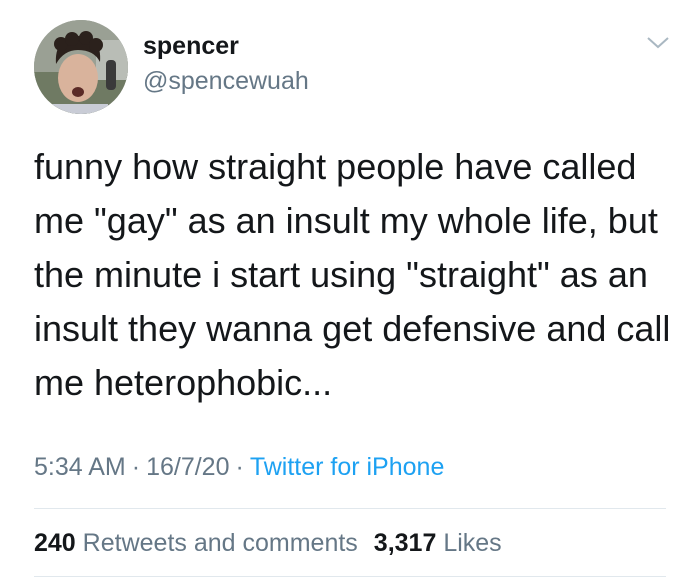  Describe the element at coordinates (352, 328) in the screenshot. I see `tweet-text-line: insult they wanna get defensive and call` at that location.